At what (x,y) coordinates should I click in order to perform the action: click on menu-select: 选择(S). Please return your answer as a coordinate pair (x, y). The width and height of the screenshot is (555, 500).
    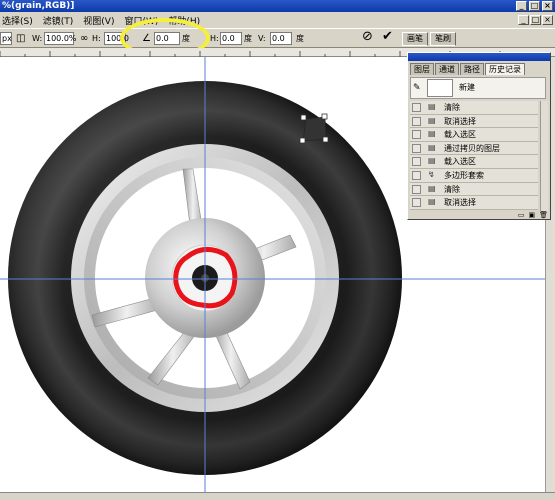
    Looking at the image, I should click on (17, 20).